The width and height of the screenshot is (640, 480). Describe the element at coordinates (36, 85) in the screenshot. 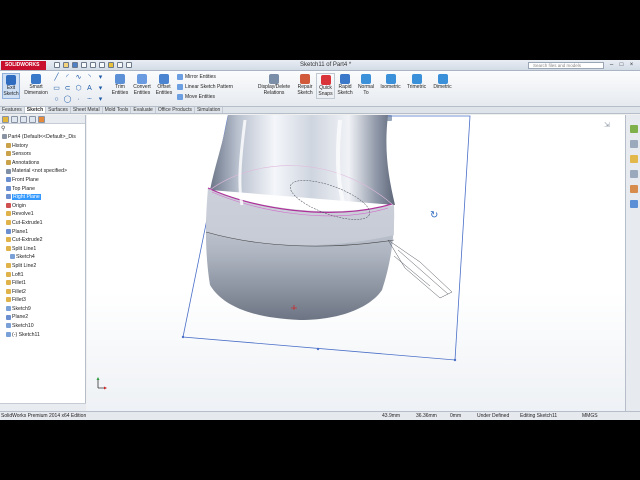

I see `smart-dimension-button: Smart Dimension` at that location.